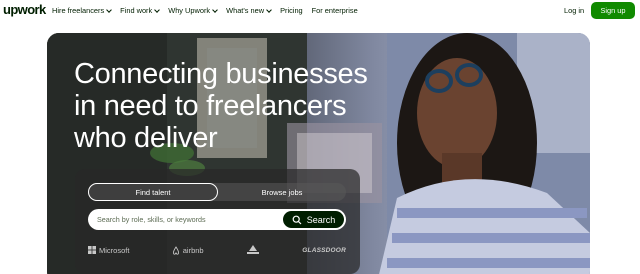 This screenshot has width=640, height=274. I want to click on menu-label: Pricing, so click(291, 10).